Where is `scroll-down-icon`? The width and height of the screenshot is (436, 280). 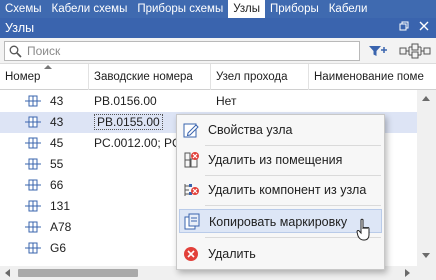 scroll-down-icon is located at coordinates (426, 255).